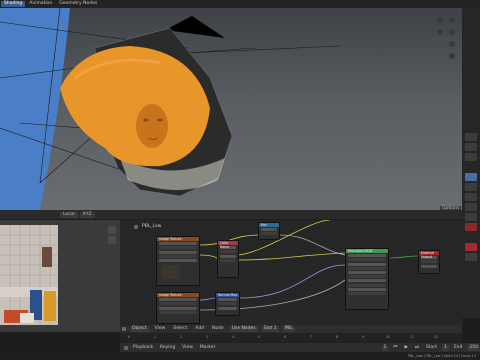  Describe the element at coordinates (288, 329) in the screenshot. I see `material-select: PBL` at that location.